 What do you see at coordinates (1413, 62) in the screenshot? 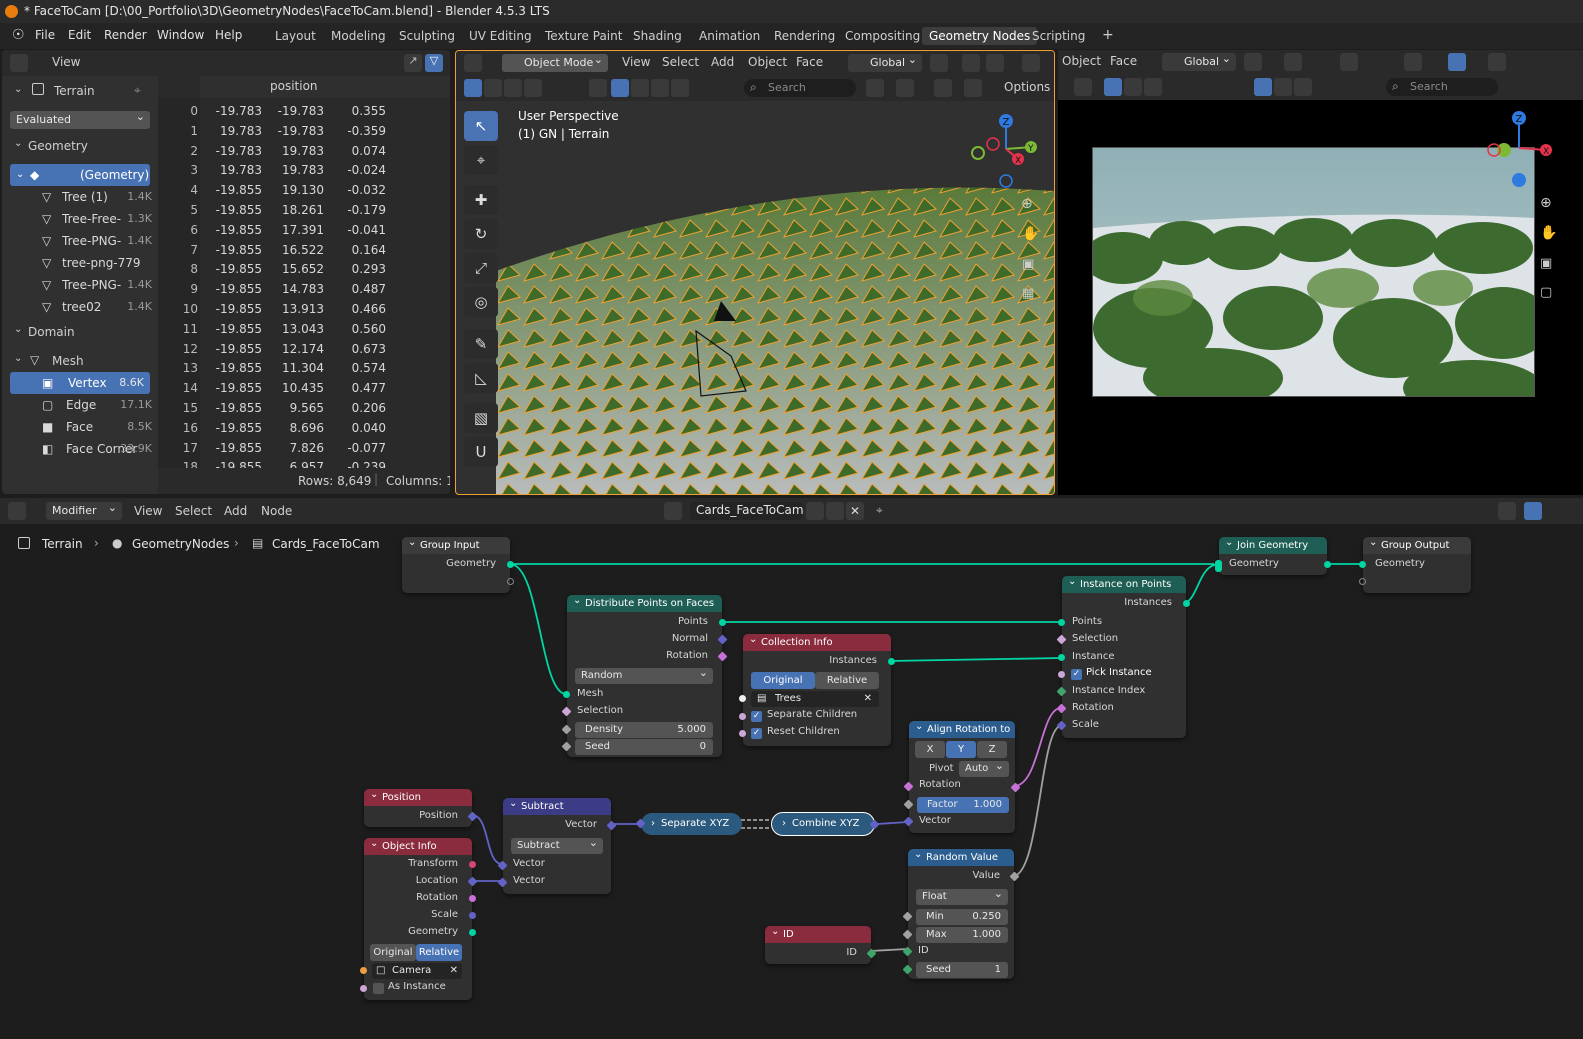
I see `visibility-icon` at bounding box center [1413, 62].